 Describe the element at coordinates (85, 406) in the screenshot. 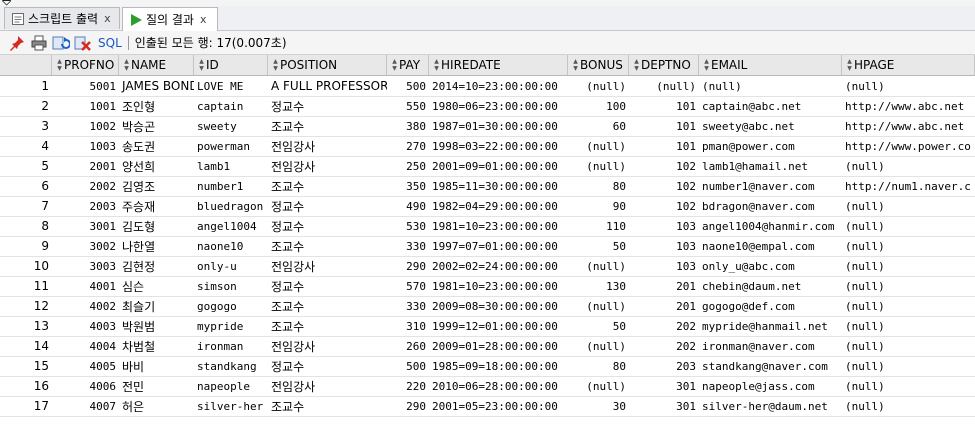

I see `cell-profno: 4007` at that location.